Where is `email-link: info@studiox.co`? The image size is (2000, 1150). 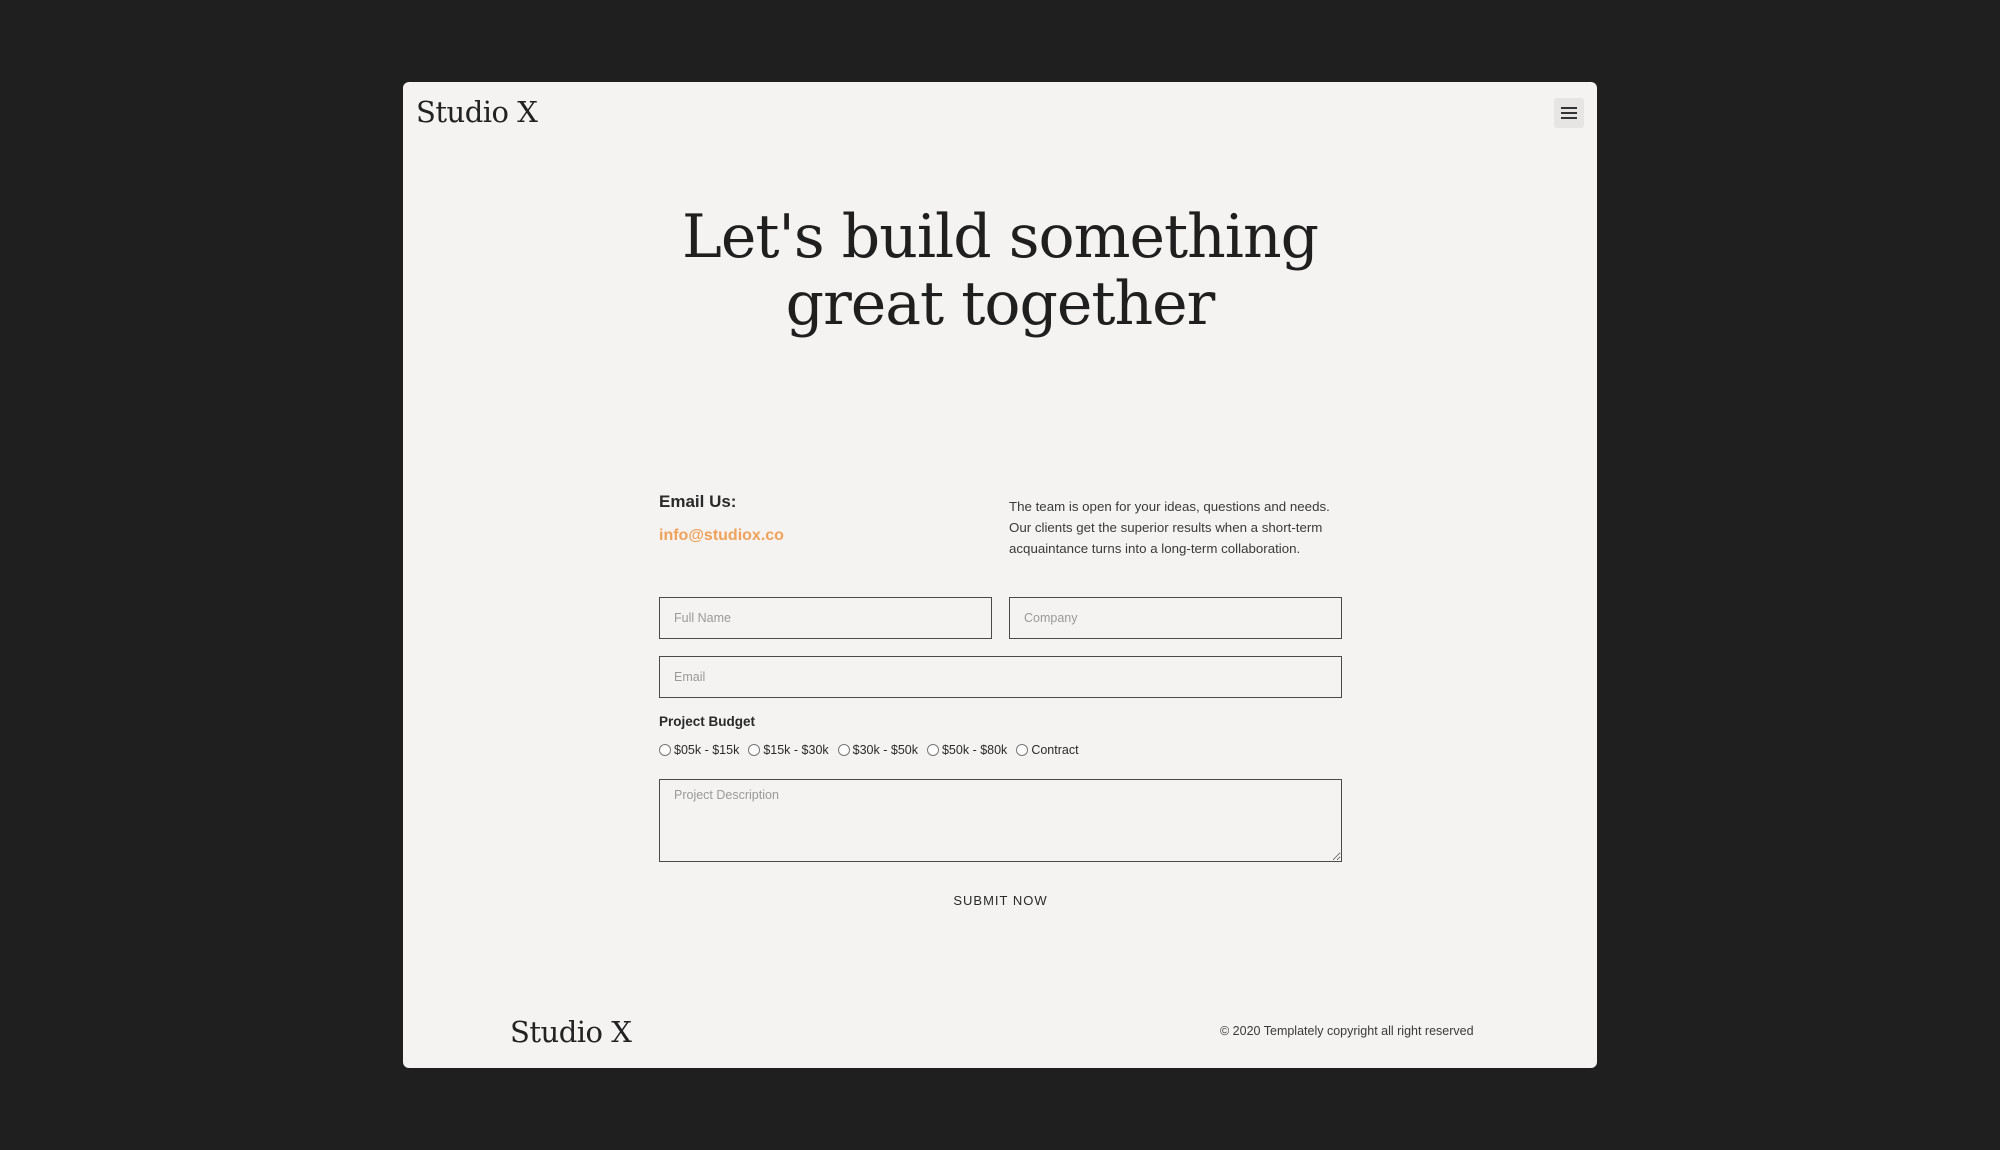
email-link: info@studiox.co is located at coordinates (721, 536).